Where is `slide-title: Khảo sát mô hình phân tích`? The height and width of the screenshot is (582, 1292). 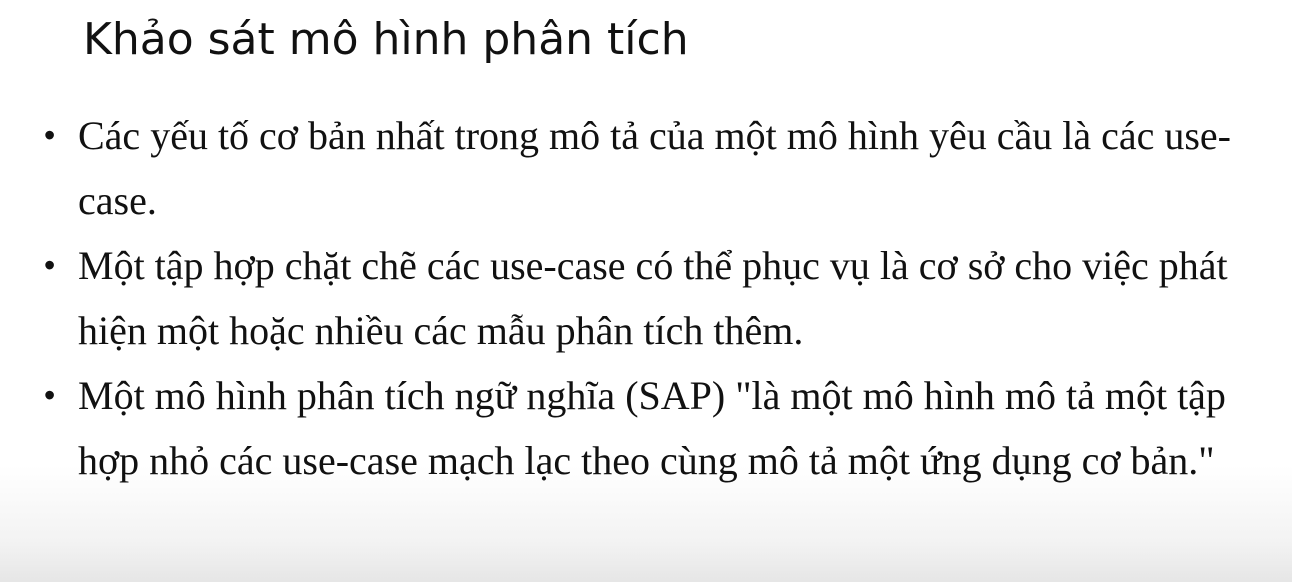 slide-title: Khảo sát mô hình phân tích is located at coordinates (386, 39).